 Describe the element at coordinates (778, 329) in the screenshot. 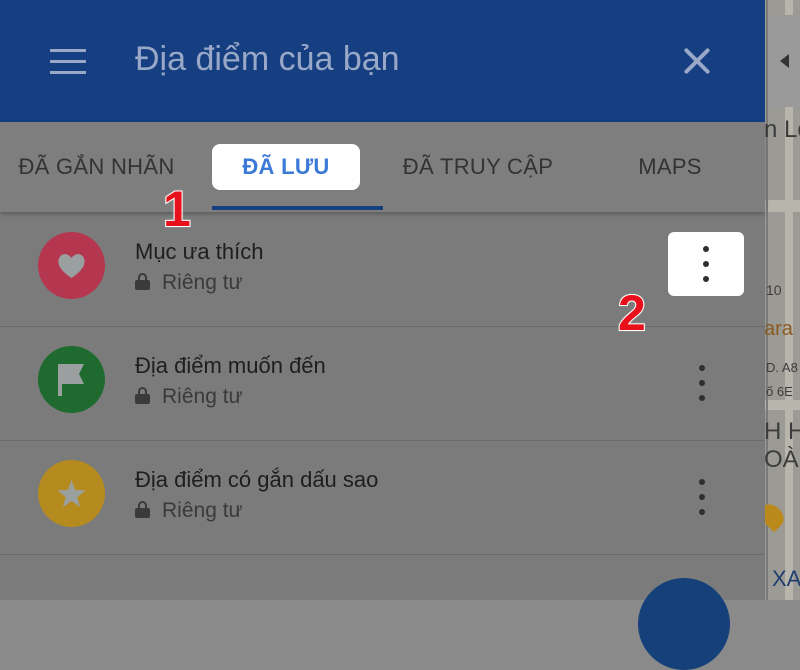

I see `map-label: ara` at that location.